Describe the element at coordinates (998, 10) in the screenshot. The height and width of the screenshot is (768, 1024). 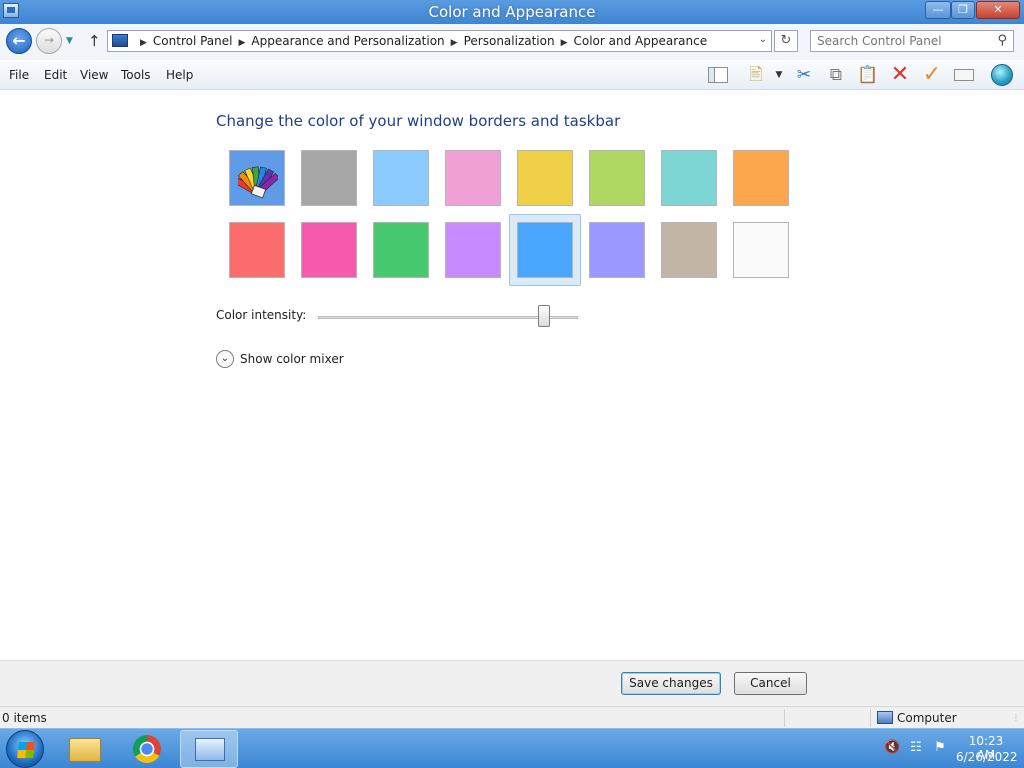
I see `close-button: ✕` at that location.